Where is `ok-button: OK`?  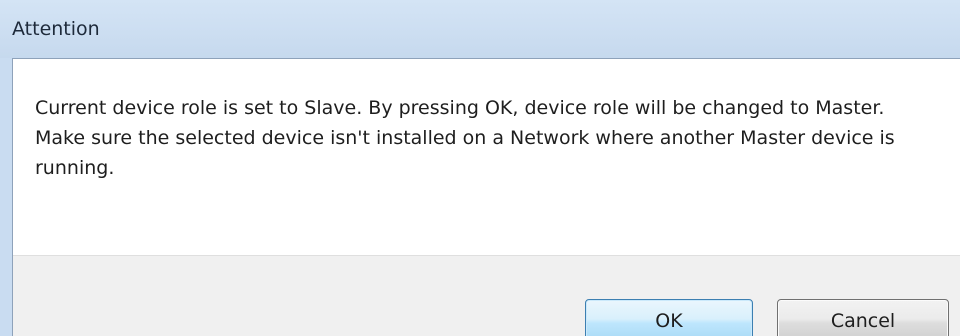
ok-button: OK is located at coordinates (669, 317).